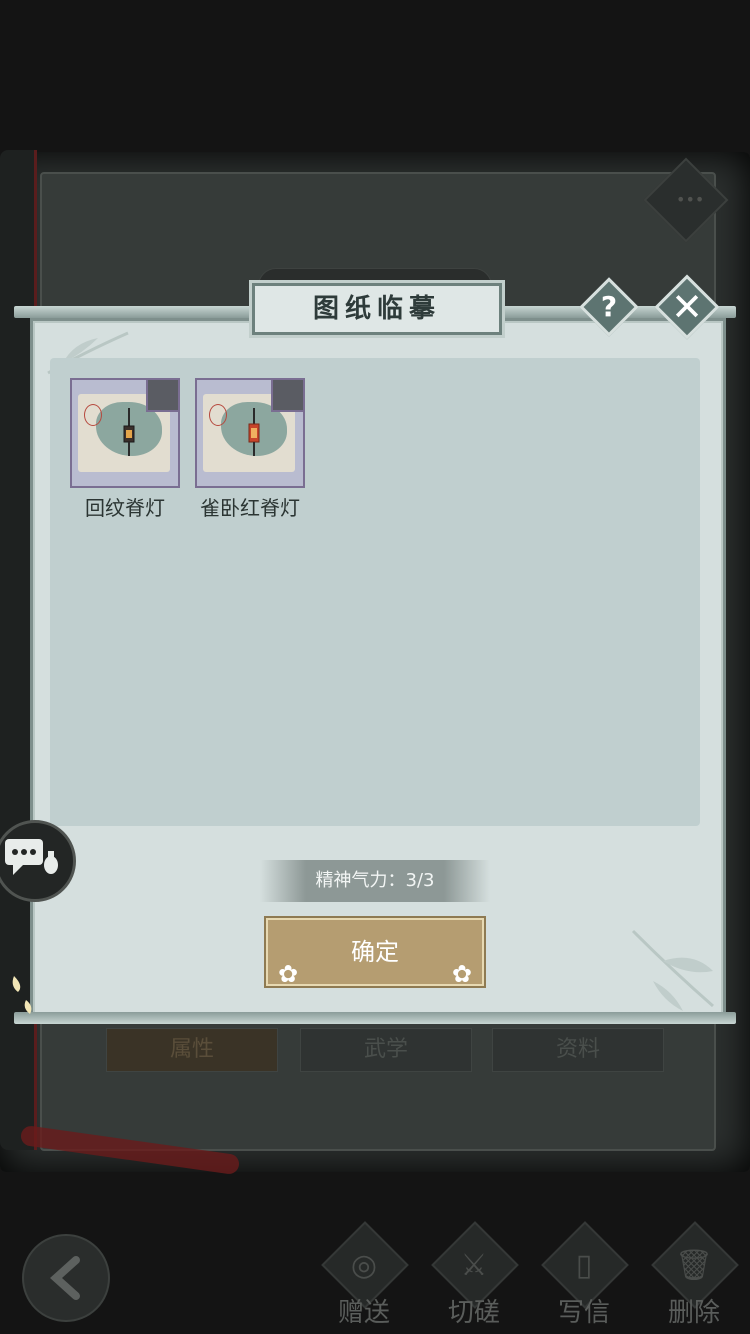 Image resolution: width=750 pixels, height=1334 pixels. What do you see at coordinates (474, 1265) in the screenshot?
I see `sword-icon: ⚔` at bounding box center [474, 1265].